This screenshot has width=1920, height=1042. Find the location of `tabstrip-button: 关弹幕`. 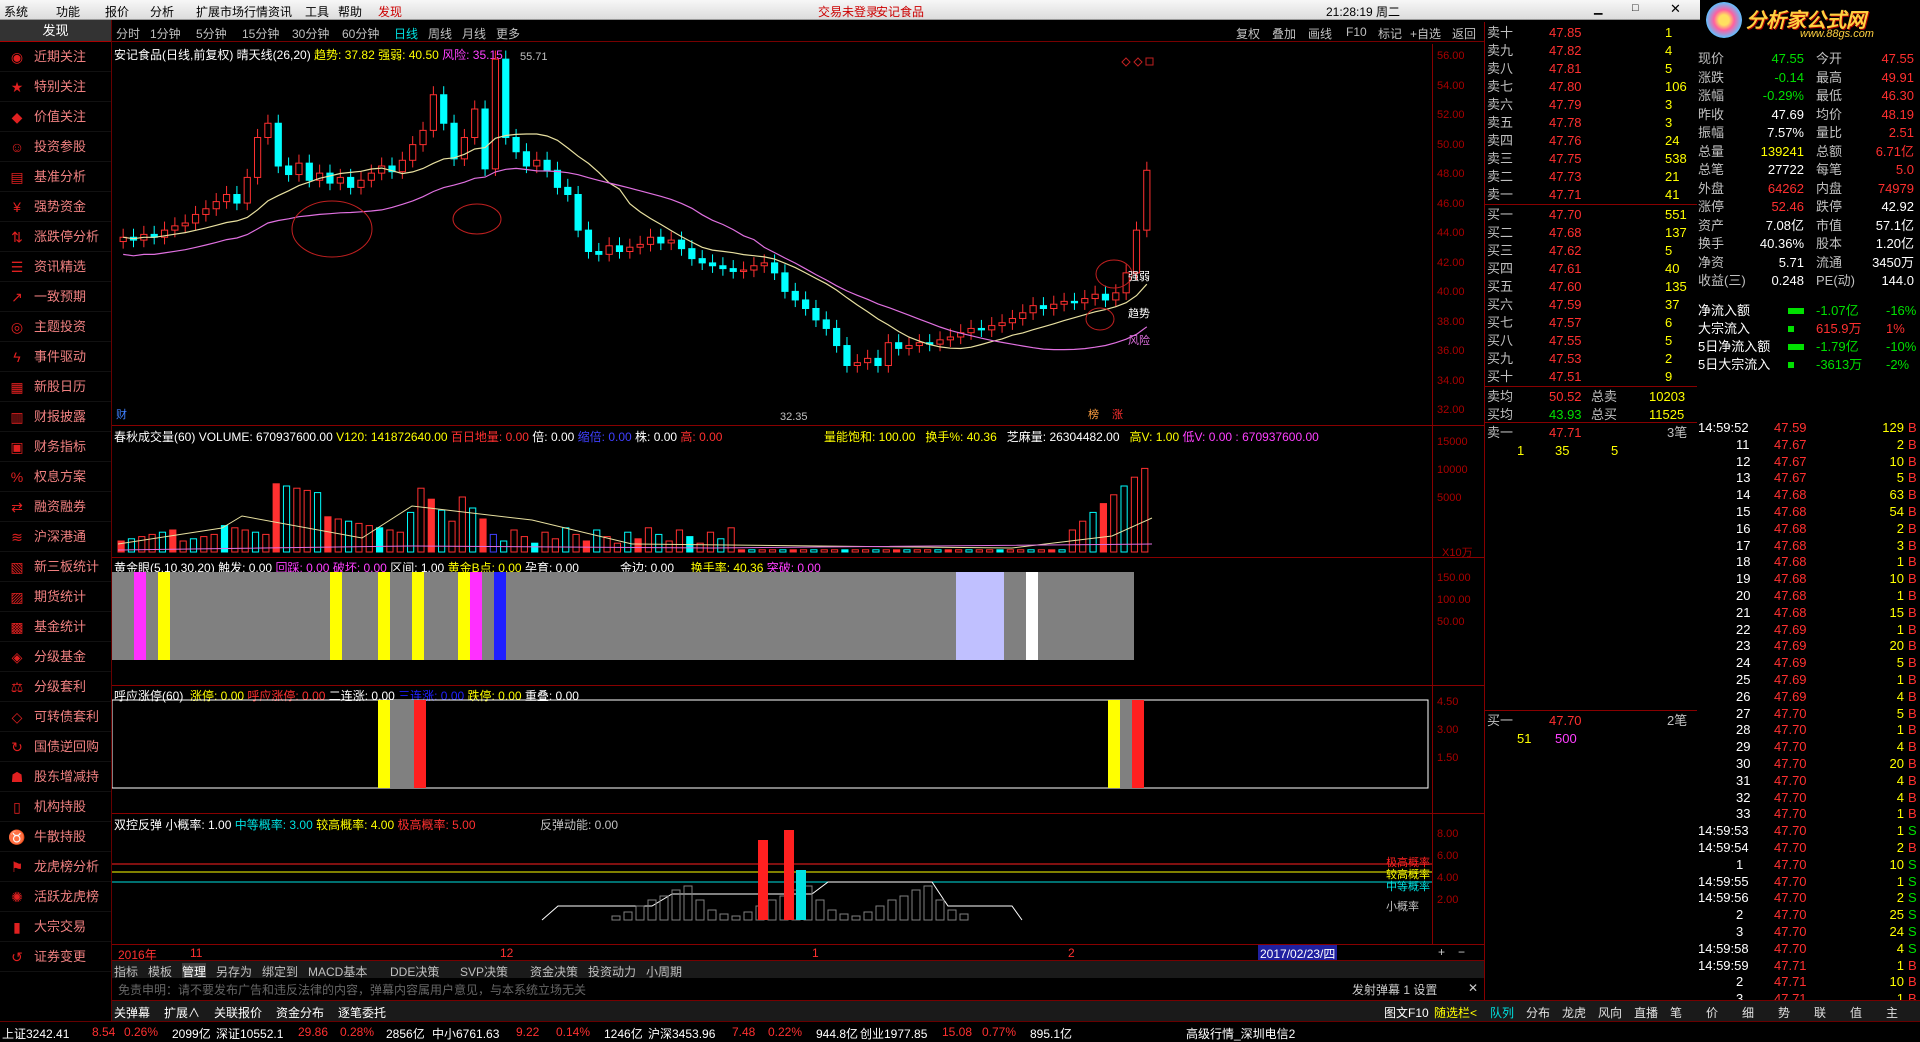

tabstrip-button: 关弹幕 is located at coordinates (132, 1012).